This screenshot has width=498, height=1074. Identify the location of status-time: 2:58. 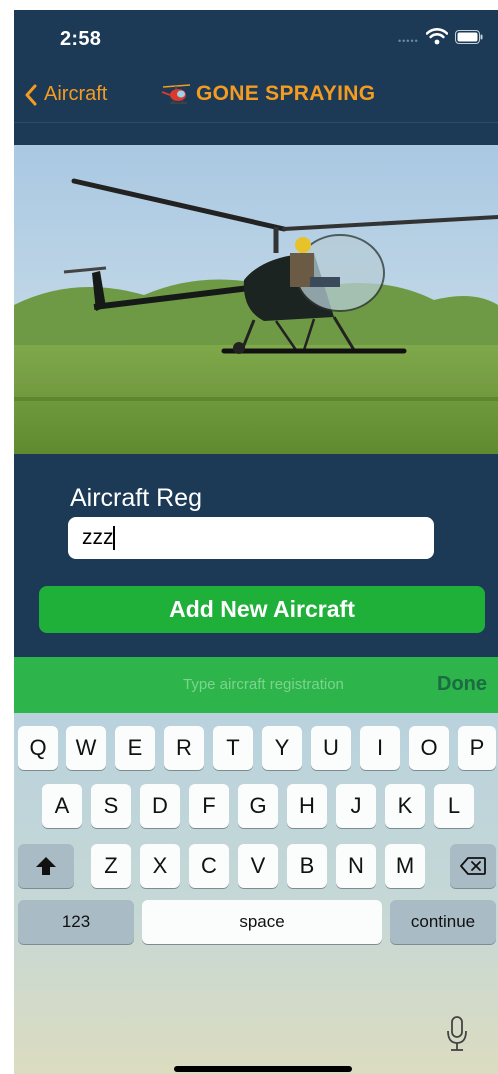
(81, 39).